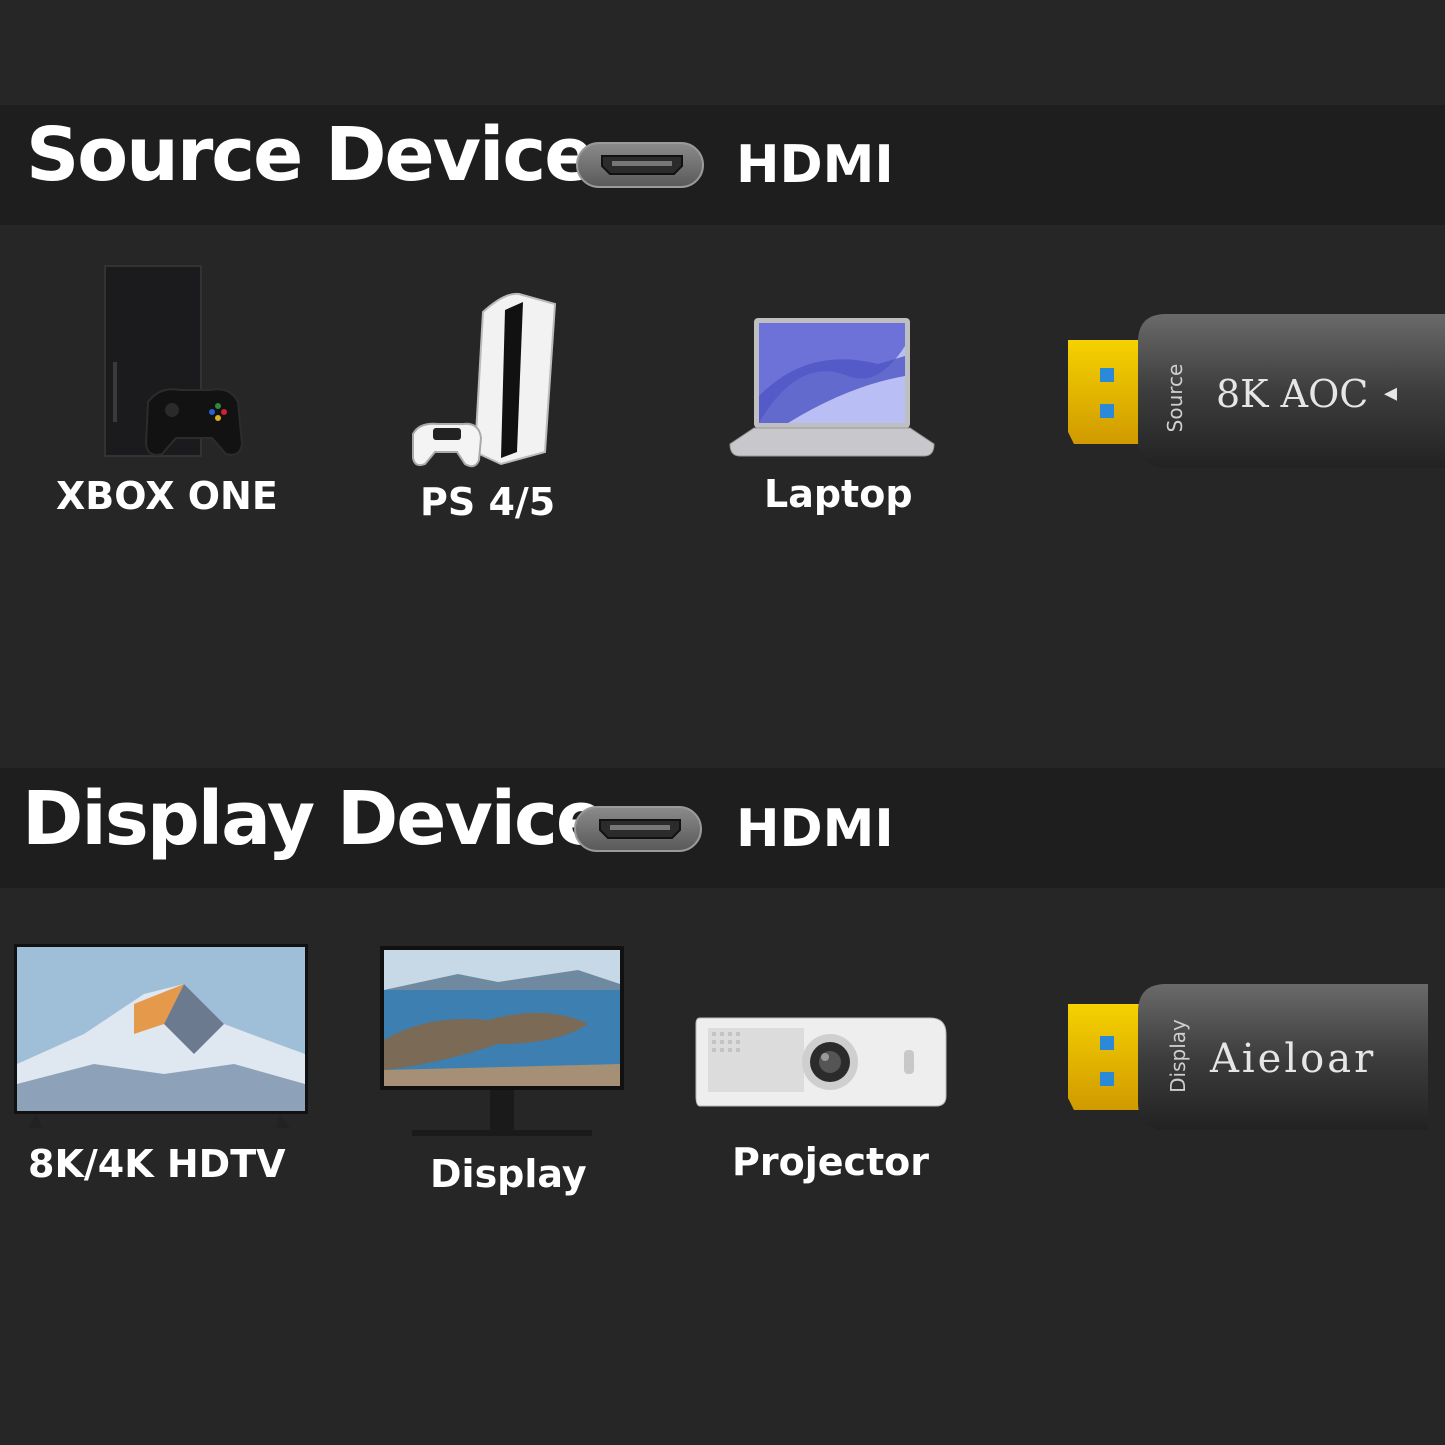 This screenshot has width=1445, height=1445. I want to click on source-hdmi-plug-icon: Source 8K AOC ◂, so click(1255, 394).